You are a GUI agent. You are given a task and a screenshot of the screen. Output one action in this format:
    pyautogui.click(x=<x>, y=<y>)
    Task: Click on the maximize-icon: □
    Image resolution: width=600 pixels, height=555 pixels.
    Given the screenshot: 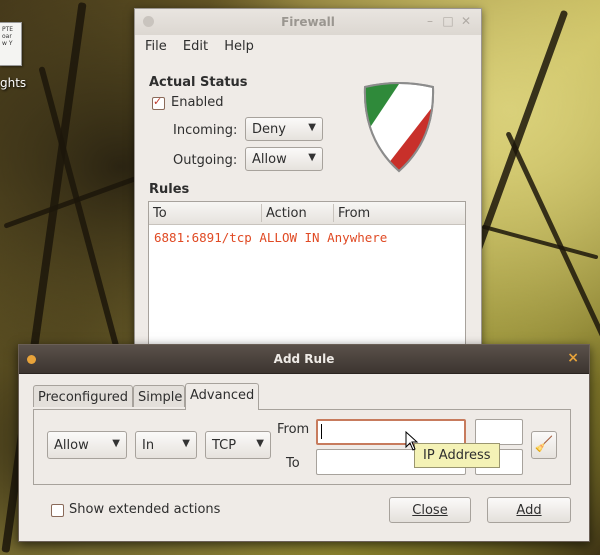 What is the action you would take?
    pyautogui.click(x=448, y=21)
    